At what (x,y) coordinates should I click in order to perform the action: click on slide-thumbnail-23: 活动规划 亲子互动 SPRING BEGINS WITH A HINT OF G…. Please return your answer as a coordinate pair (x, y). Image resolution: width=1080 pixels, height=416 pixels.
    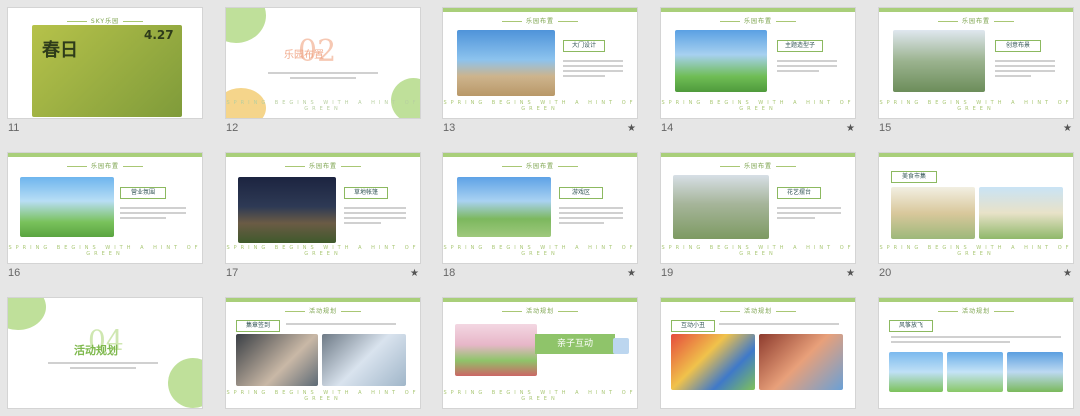
    Looking at the image, I should click on (540, 353).